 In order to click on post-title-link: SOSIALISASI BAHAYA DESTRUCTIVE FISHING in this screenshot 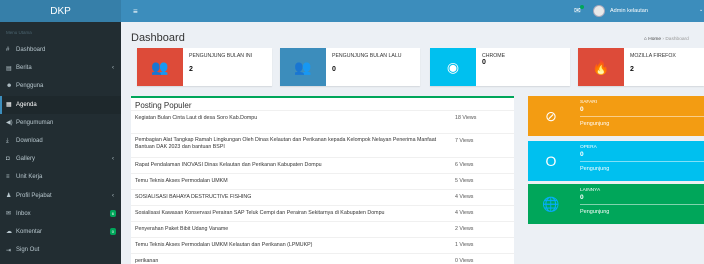, I will do `click(290, 197)`.